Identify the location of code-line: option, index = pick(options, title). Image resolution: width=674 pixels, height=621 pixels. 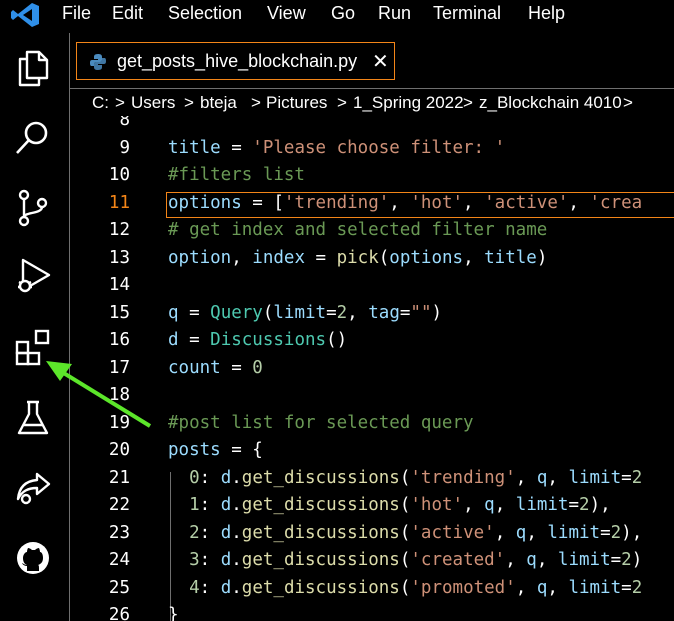
(357, 258).